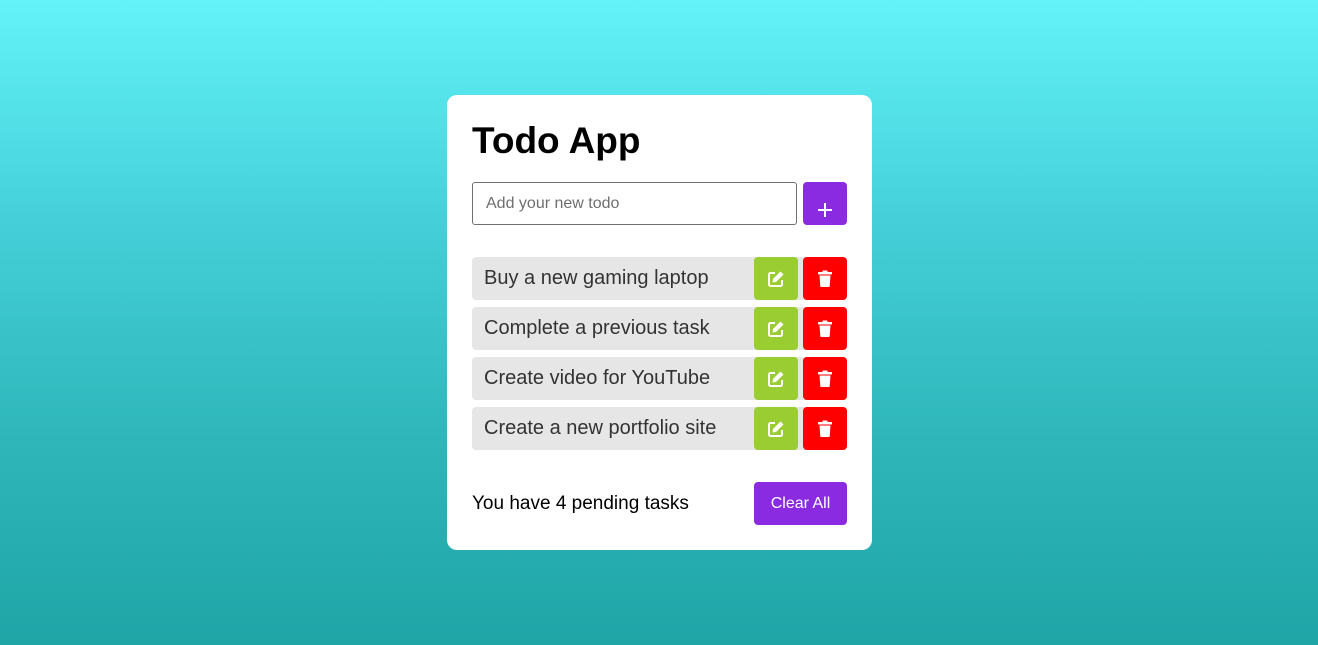 This screenshot has height=645, width=1318. Describe the element at coordinates (634, 203) in the screenshot. I see `todo-input` at that location.